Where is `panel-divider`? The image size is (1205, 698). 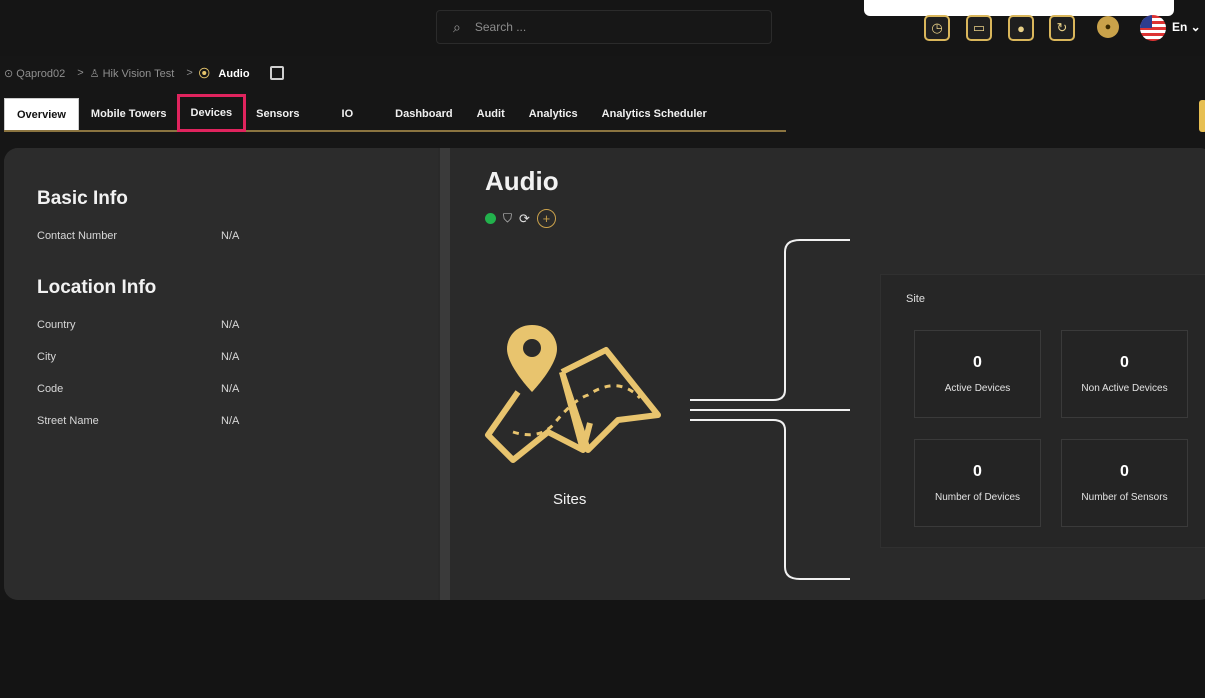
panel-divider is located at coordinates (445, 374).